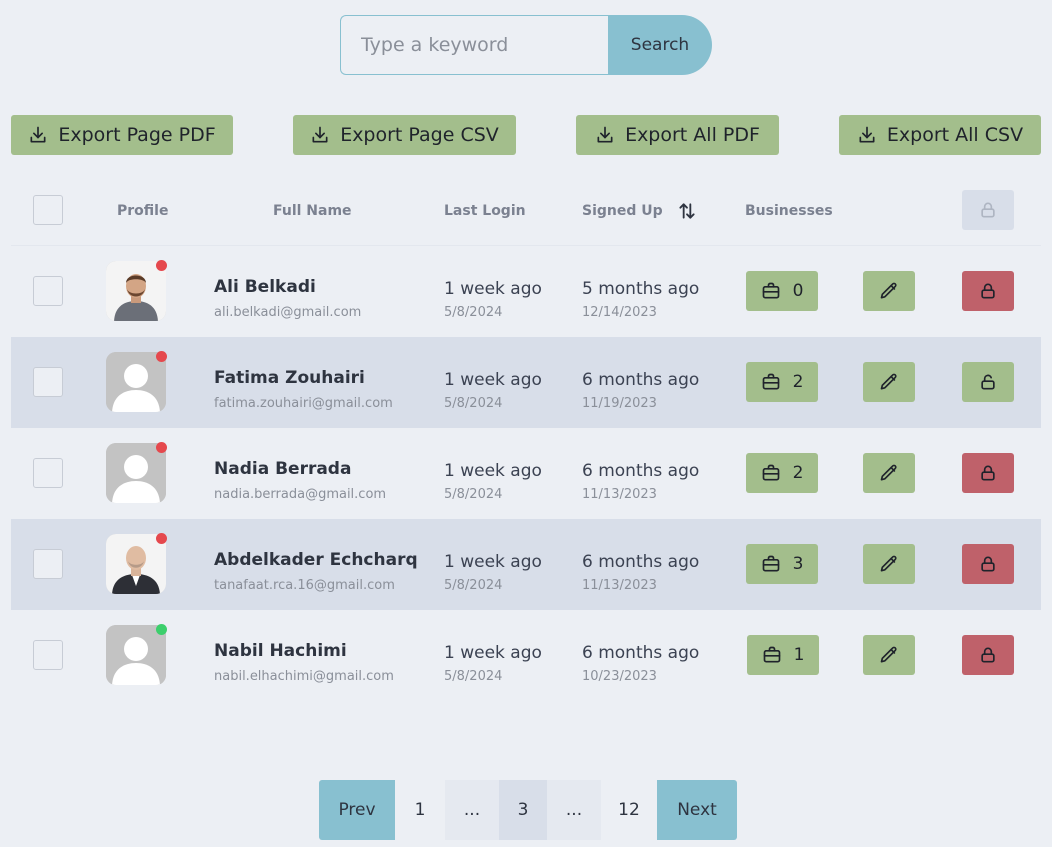  What do you see at coordinates (955, 135) in the screenshot?
I see `export-all-csv-label: Export All CSV` at bounding box center [955, 135].